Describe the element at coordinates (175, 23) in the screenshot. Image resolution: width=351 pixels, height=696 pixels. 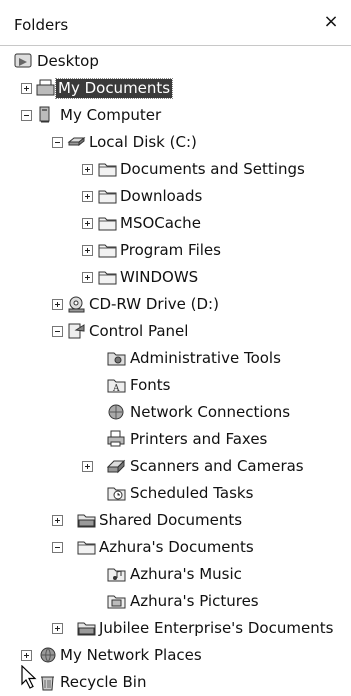
I see `folders-pane-header: Folders ×` at that location.